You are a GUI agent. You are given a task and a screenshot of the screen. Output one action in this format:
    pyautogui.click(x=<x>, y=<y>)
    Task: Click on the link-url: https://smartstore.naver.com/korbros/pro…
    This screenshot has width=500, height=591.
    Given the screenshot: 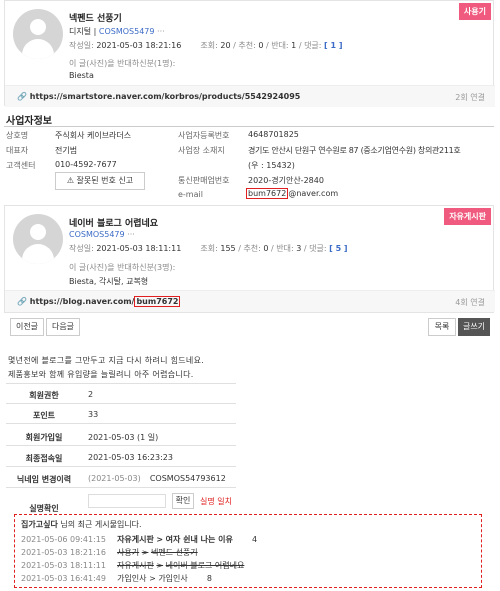 What is the action you would take?
    pyautogui.click(x=165, y=96)
    